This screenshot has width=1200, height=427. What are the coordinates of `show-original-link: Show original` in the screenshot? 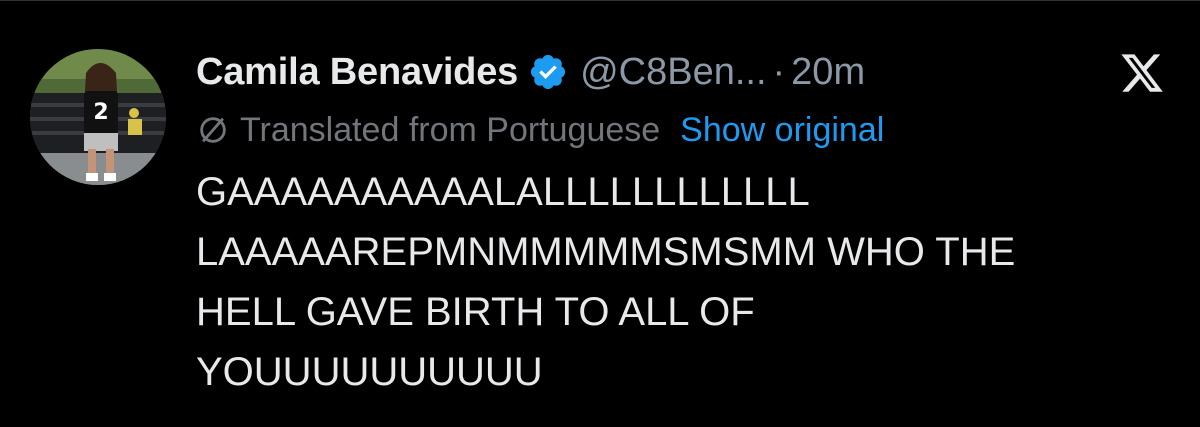 It's located at (782, 130).